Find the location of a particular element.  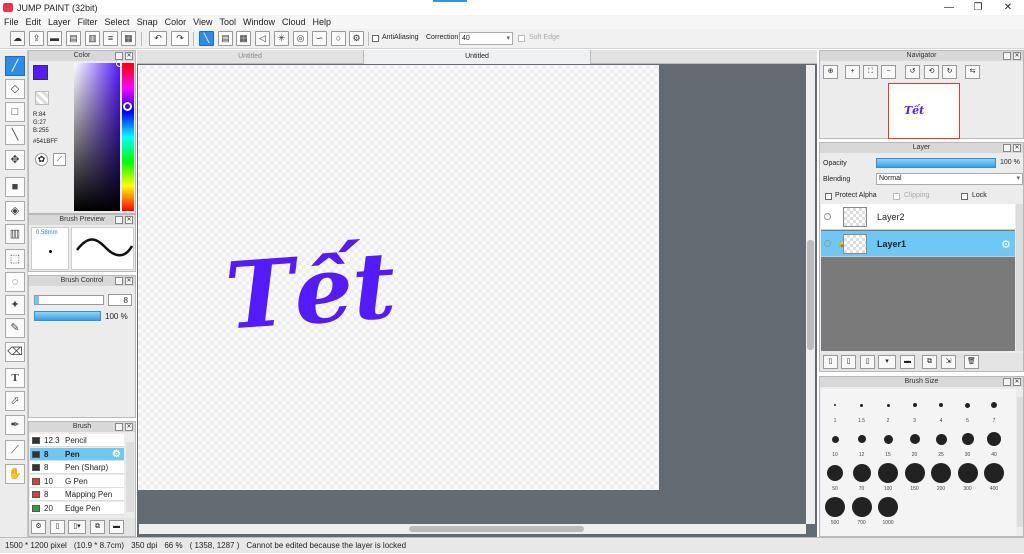

redo-icon: ↷ is located at coordinates (180, 38).